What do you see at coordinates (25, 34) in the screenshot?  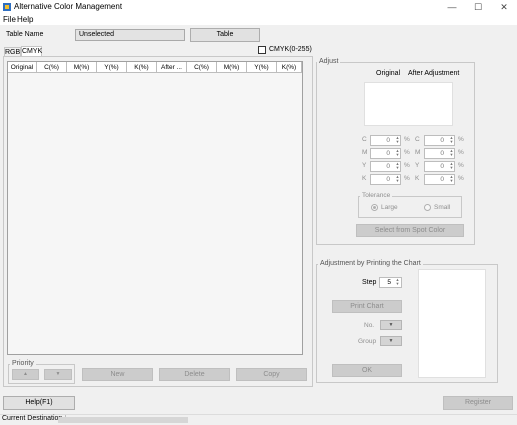 I see `table-name-label: Table Name` at bounding box center [25, 34].